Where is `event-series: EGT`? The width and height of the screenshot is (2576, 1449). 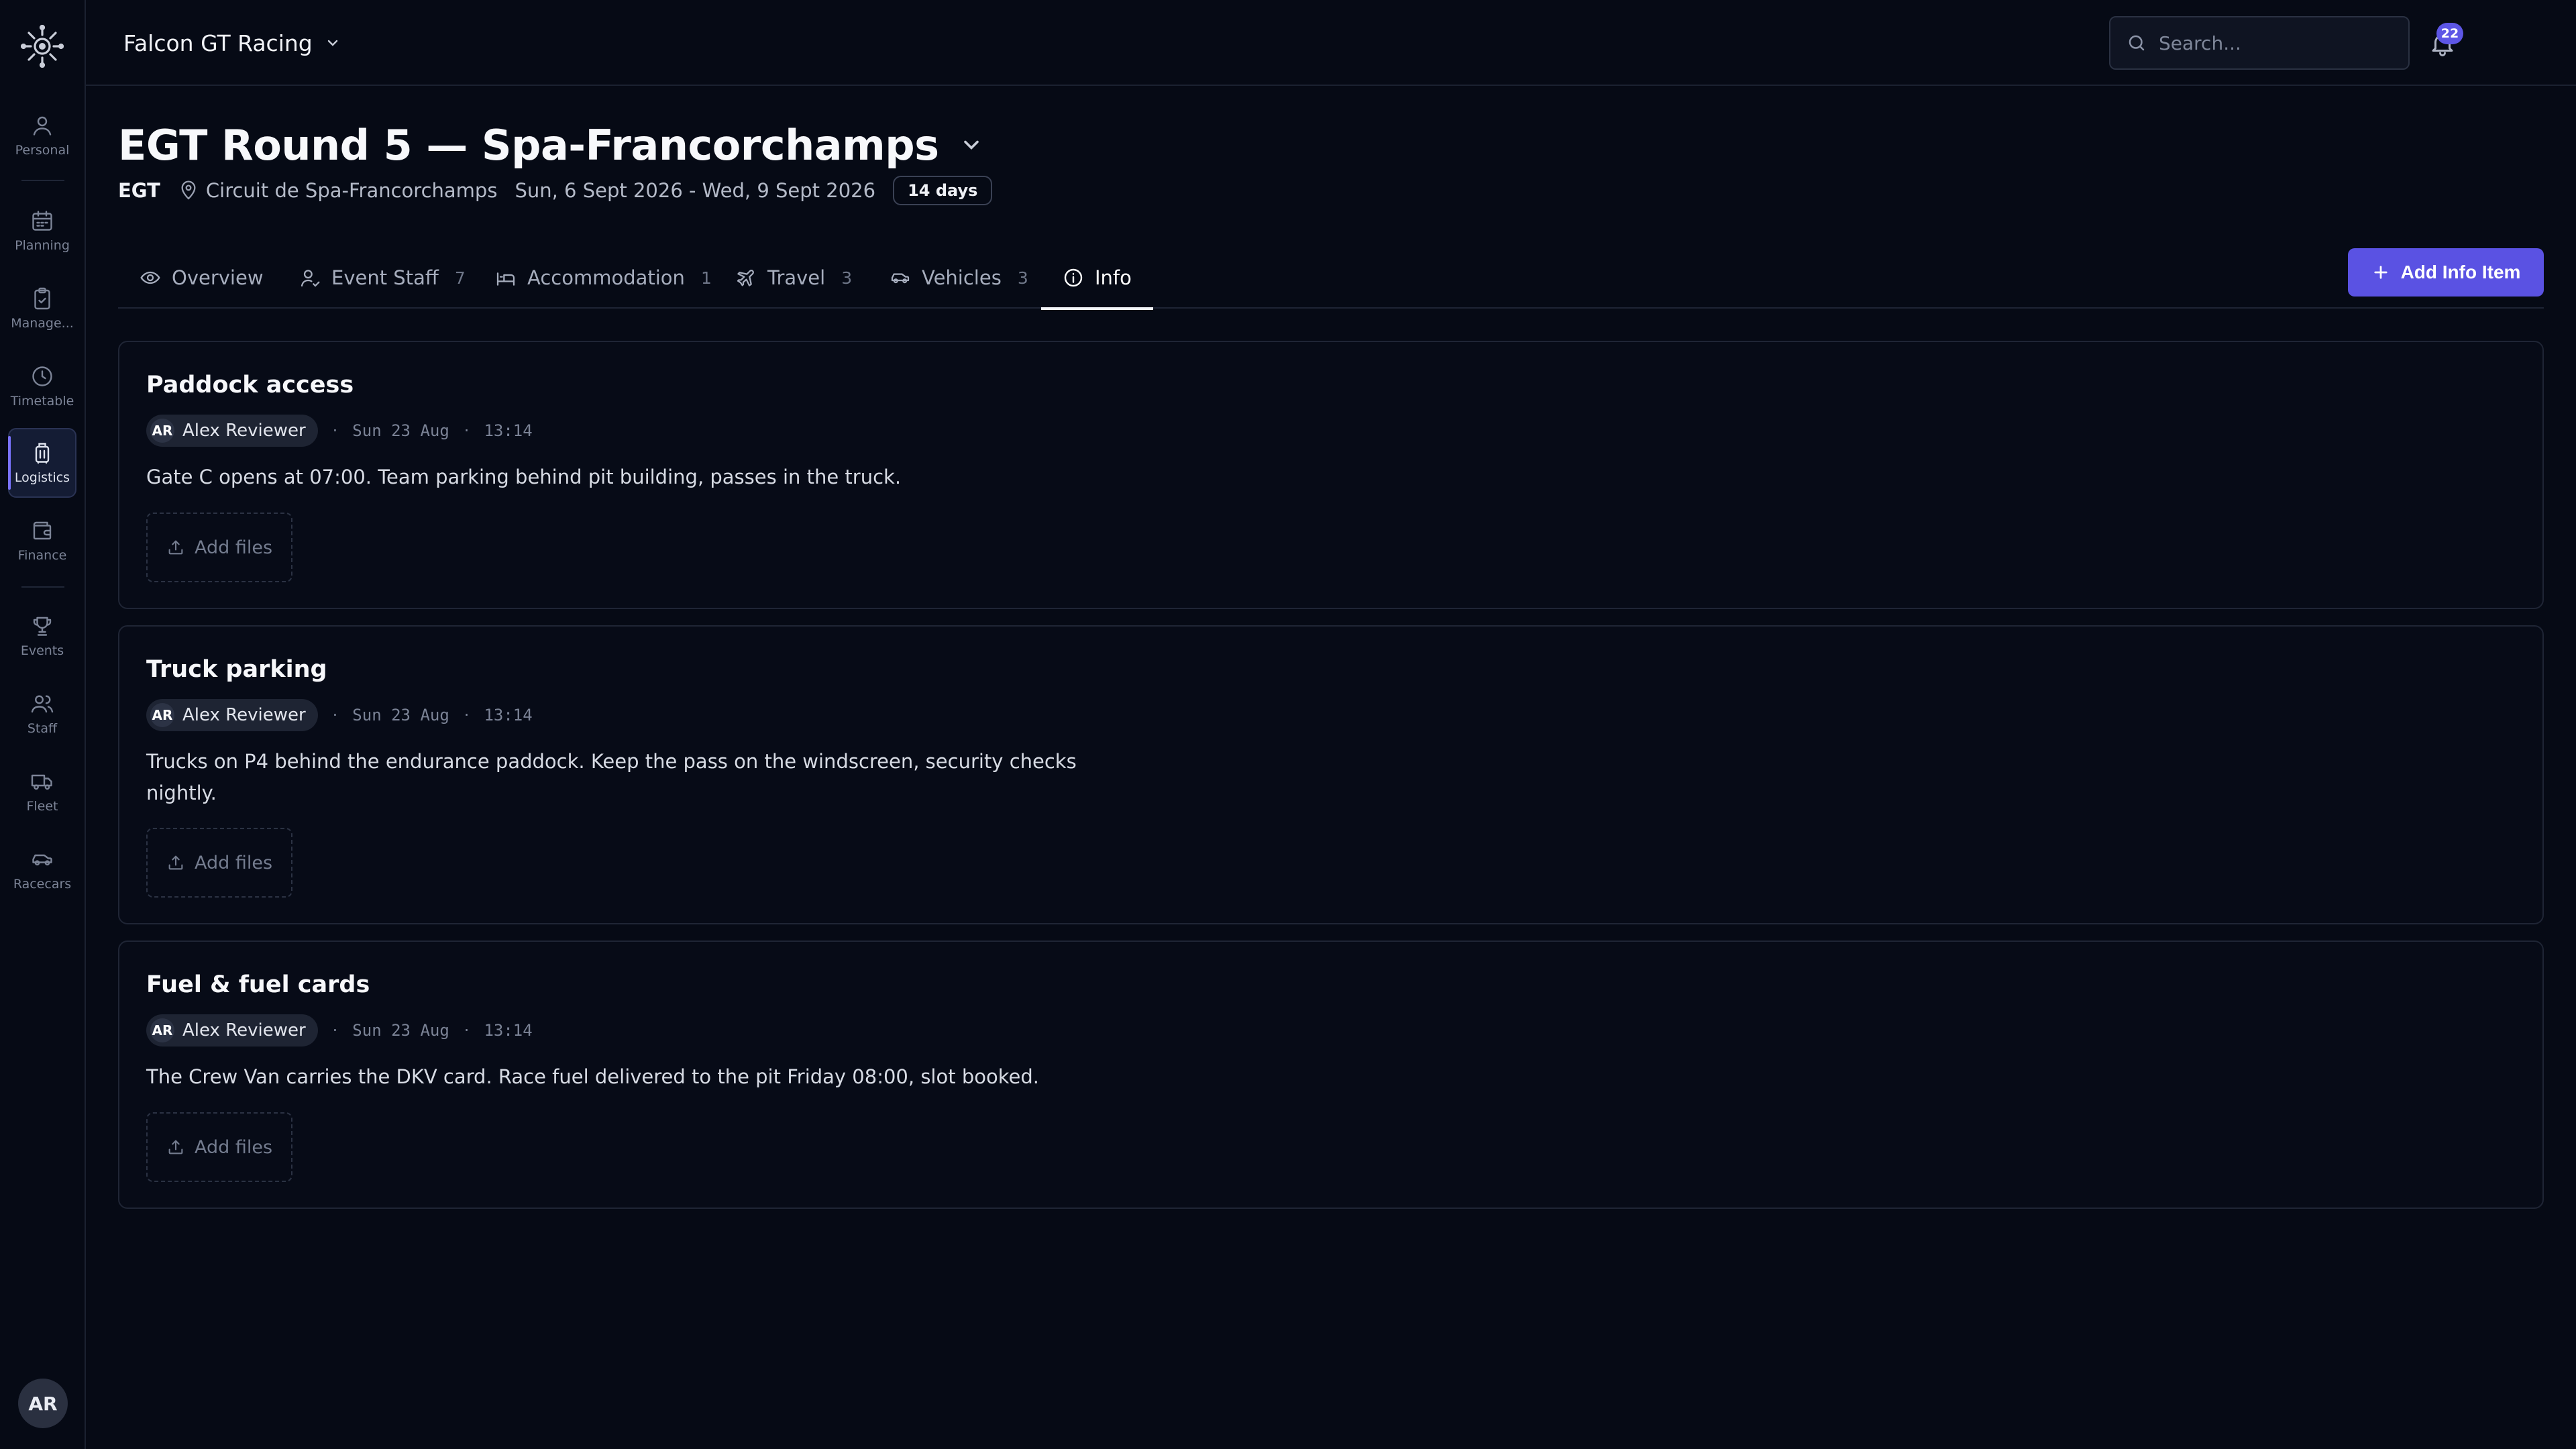
event-series: EGT is located at coordinates (139, 190).